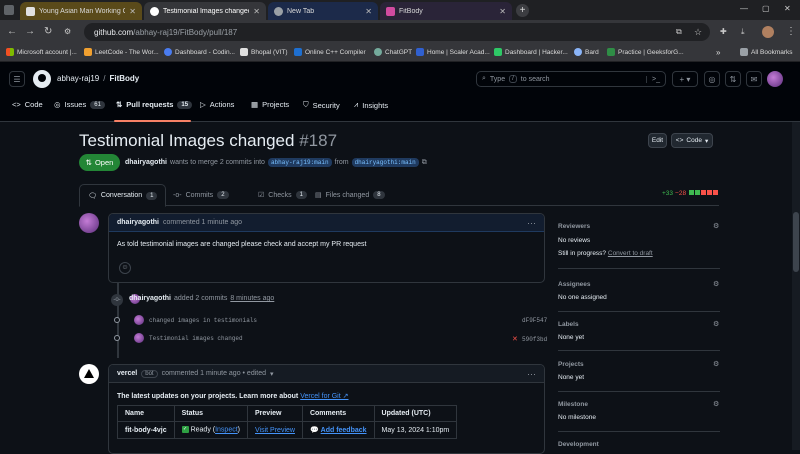  I want to click on back-arrow-icon: ←, so click(12, 32).